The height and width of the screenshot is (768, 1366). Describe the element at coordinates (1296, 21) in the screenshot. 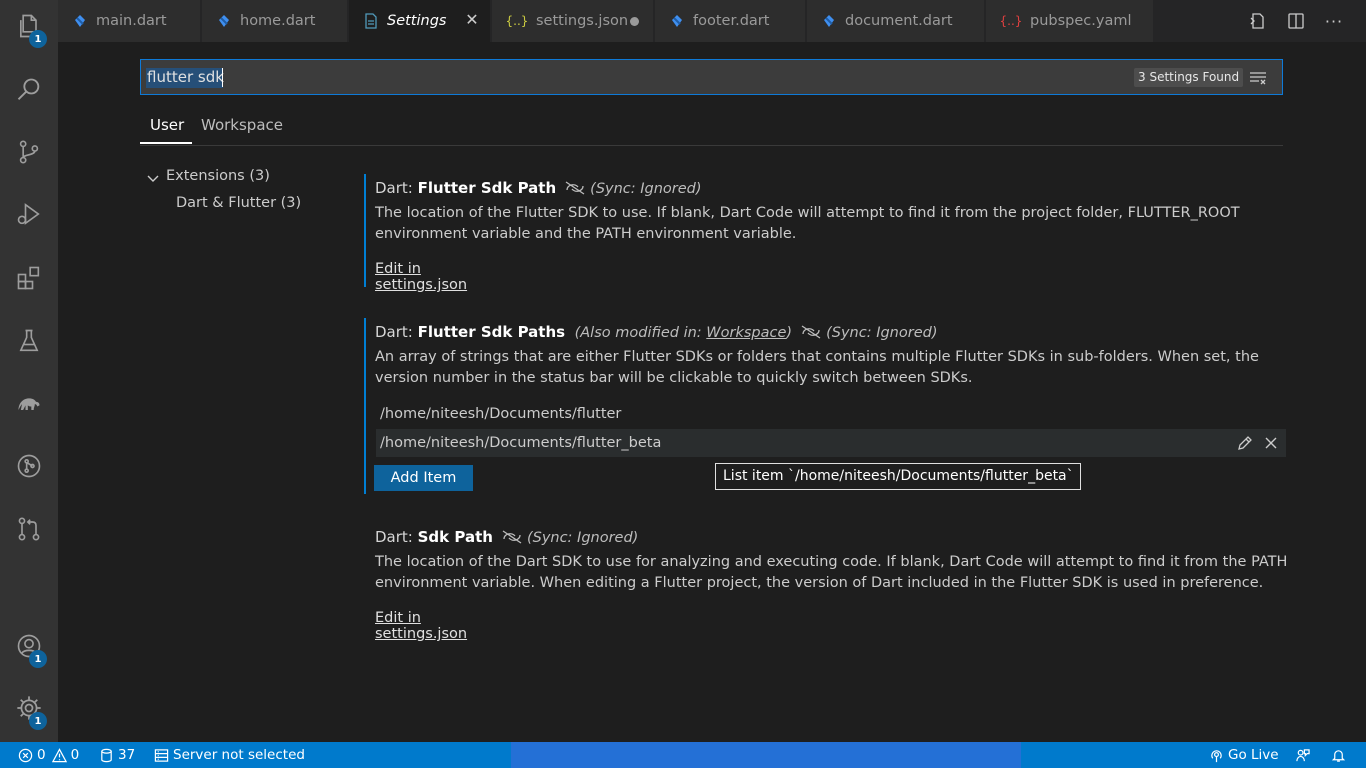

I see `split-editor-icon` at that location.